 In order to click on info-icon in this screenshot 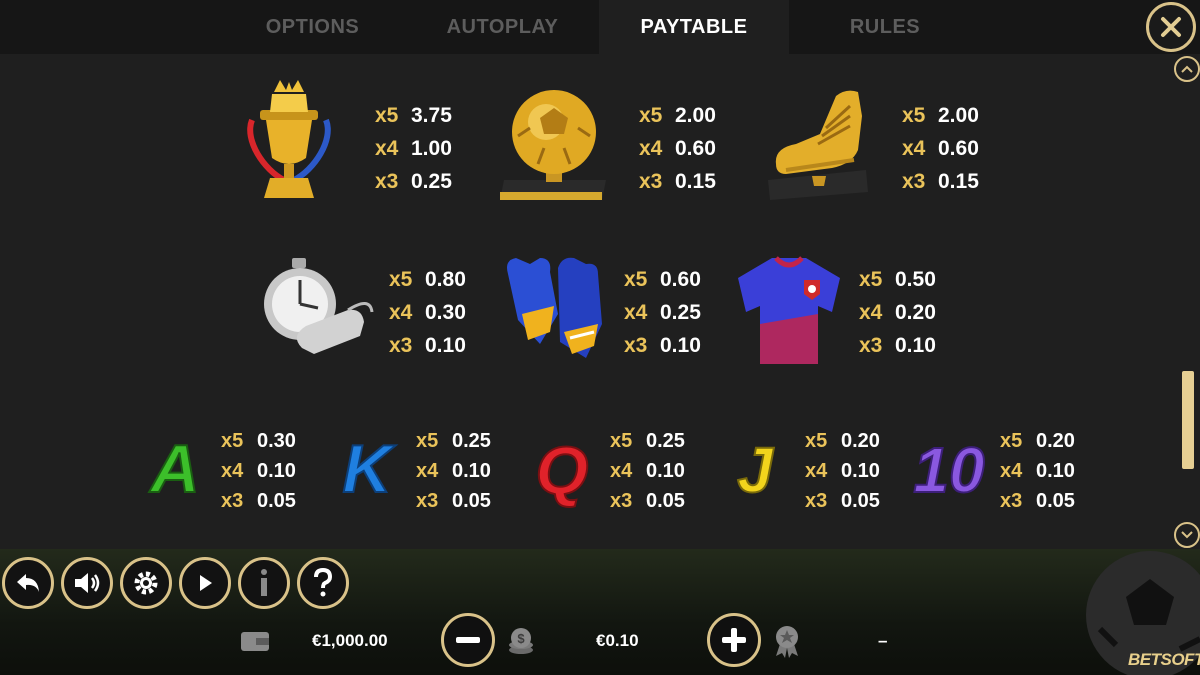, I will do `click(264, 582)`.